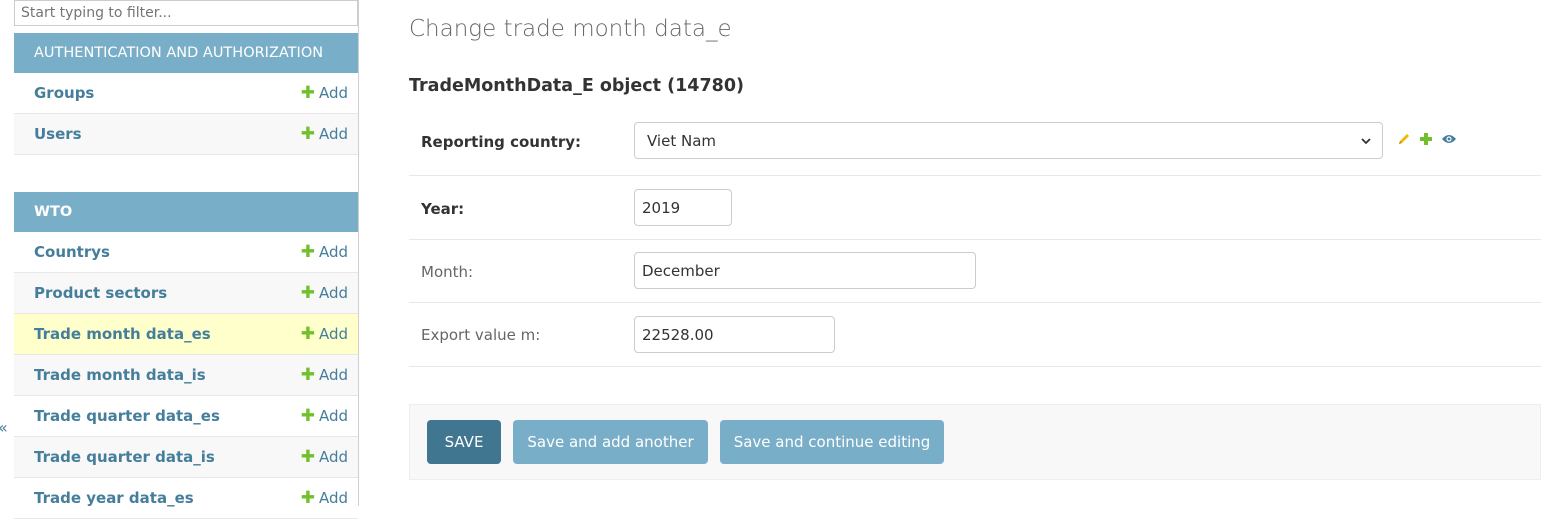 The height and width of the screenshot is (519, 1541). I want to click on export-value-label: Export value m:, so click(481, 335).